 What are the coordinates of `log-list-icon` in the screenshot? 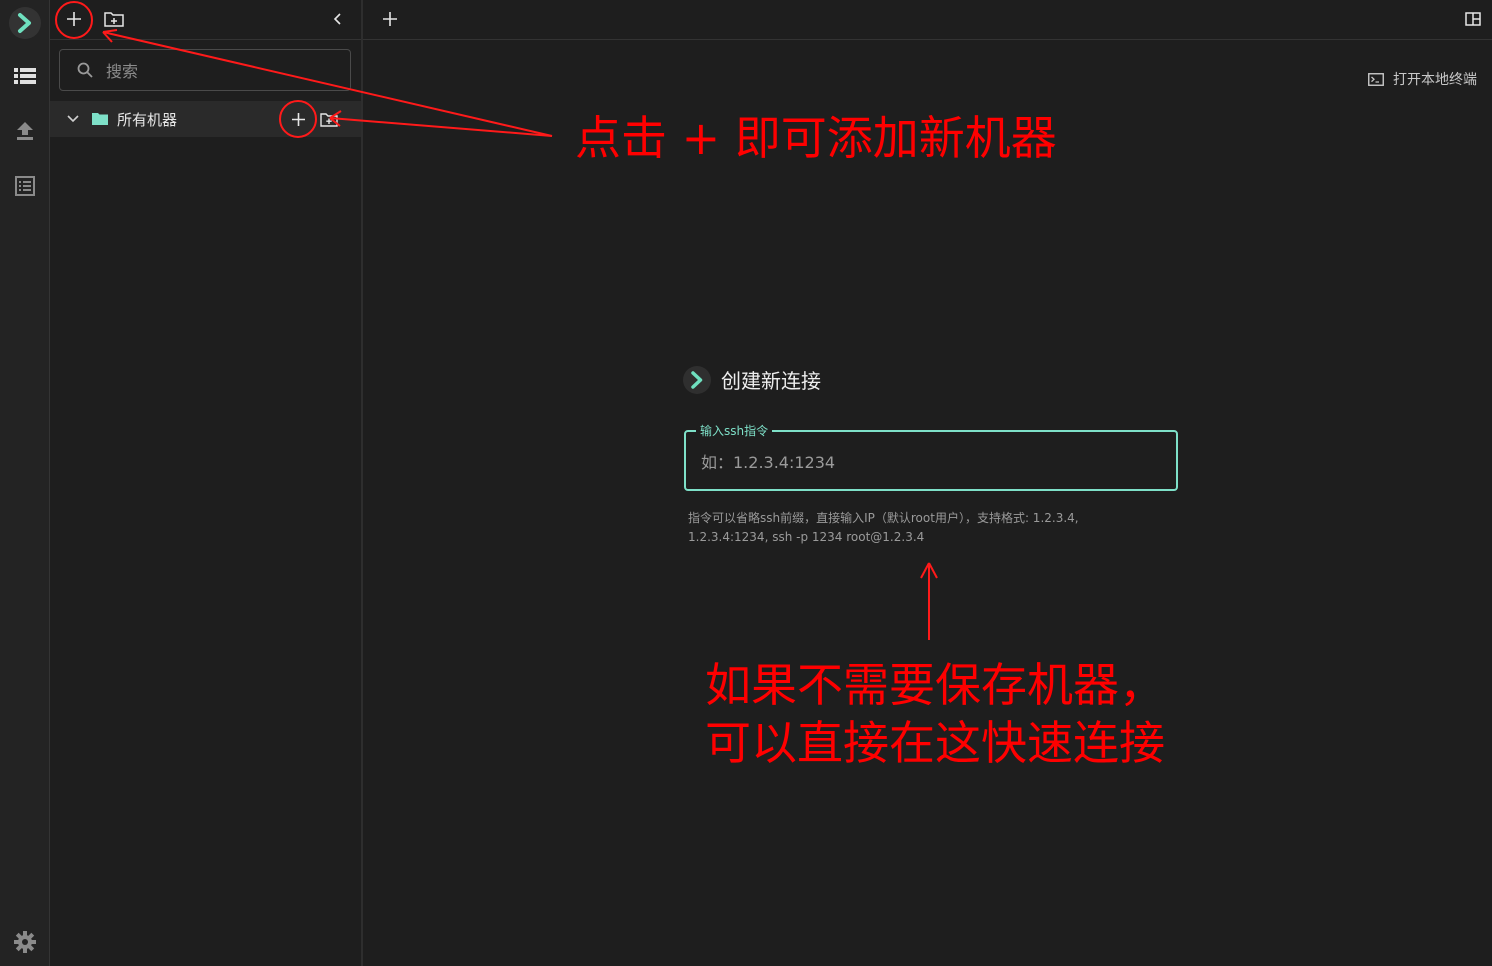 It's located at (24, 186).